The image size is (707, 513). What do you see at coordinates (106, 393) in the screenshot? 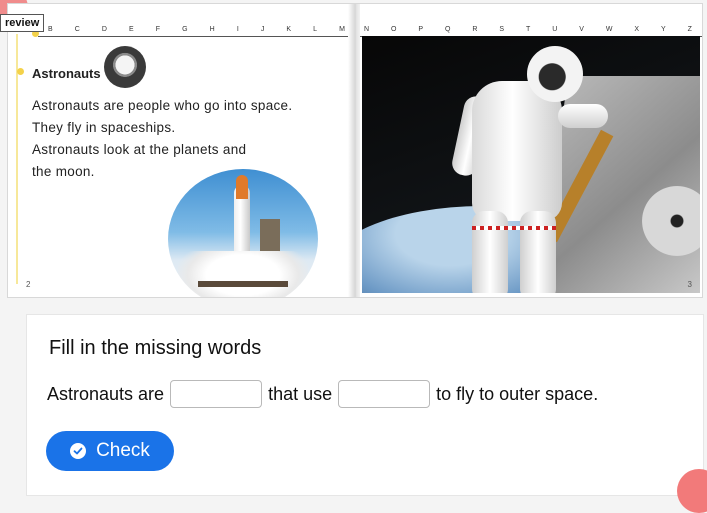
I see `sentence-part-1: Astronauts are` at bounding box center [106, 393].